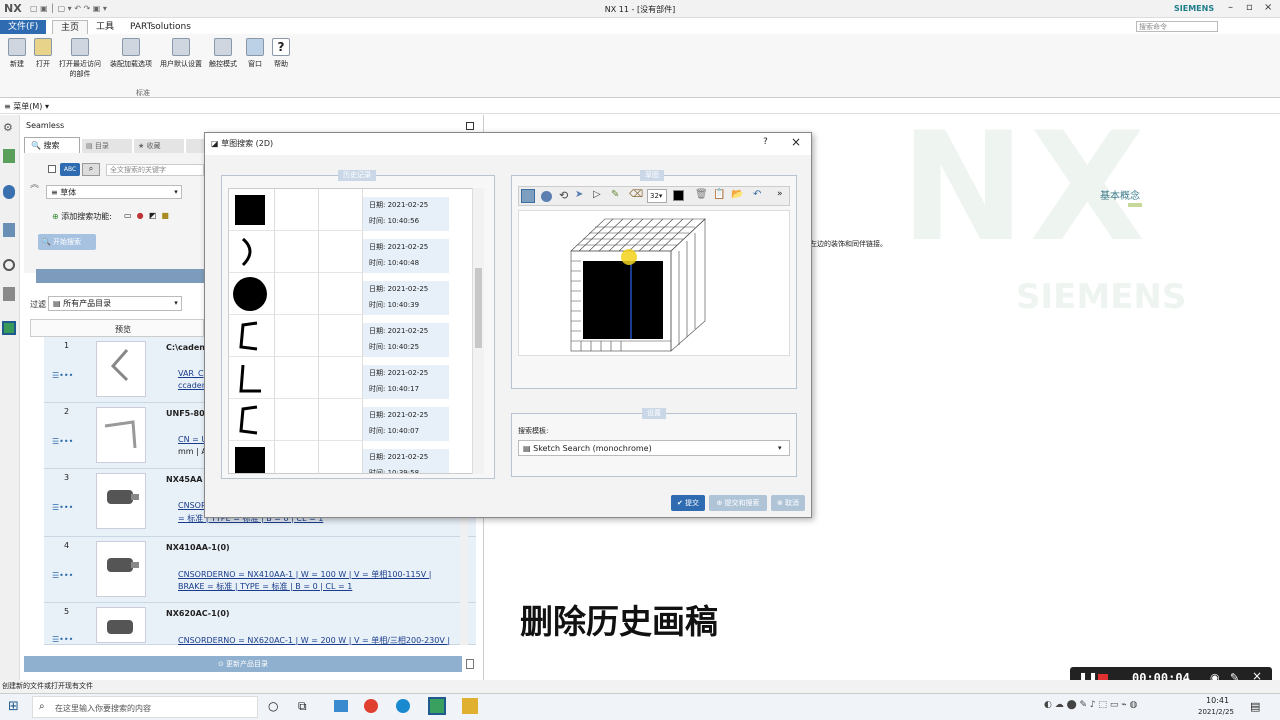  I want to click on maximize-button: ▫, so click(1249, 7).